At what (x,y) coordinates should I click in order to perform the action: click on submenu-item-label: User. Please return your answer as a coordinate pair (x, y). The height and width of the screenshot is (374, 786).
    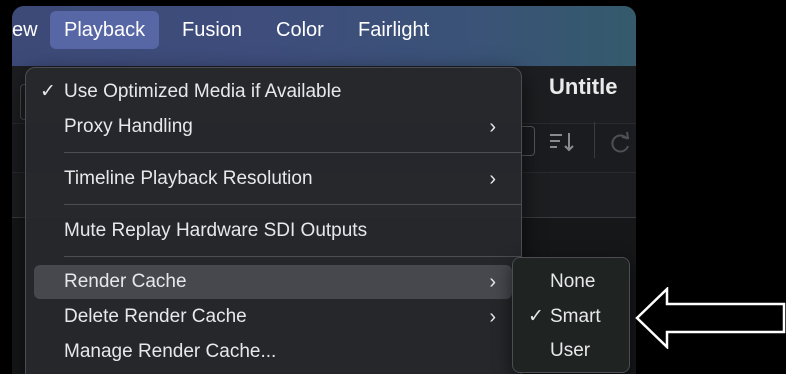
    Looking at the image, I should click on (570, 350).